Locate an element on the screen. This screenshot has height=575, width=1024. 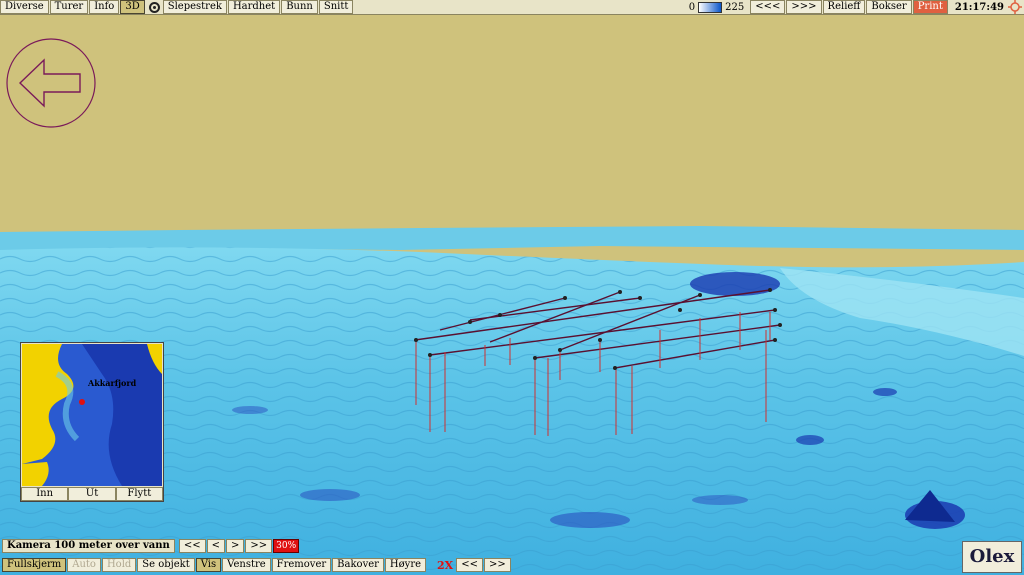
camera-last-button: >> is located at coordinates (259, 546).